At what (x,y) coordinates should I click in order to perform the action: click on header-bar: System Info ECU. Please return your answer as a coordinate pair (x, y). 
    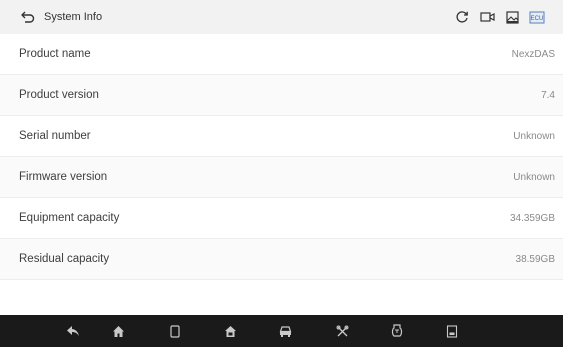
    Looking at the image, I should click on (281, 17).